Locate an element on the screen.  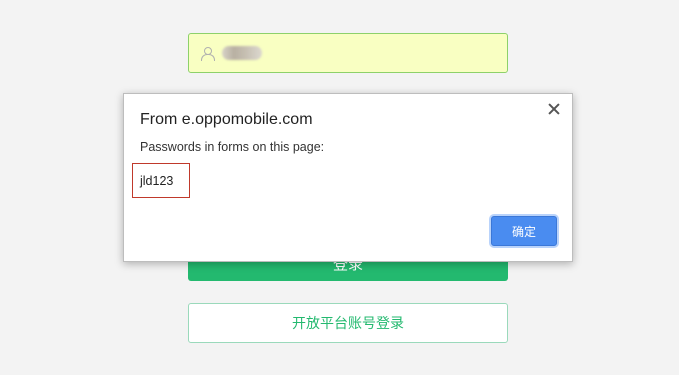
user-icon is located at coordinates (207, 53).